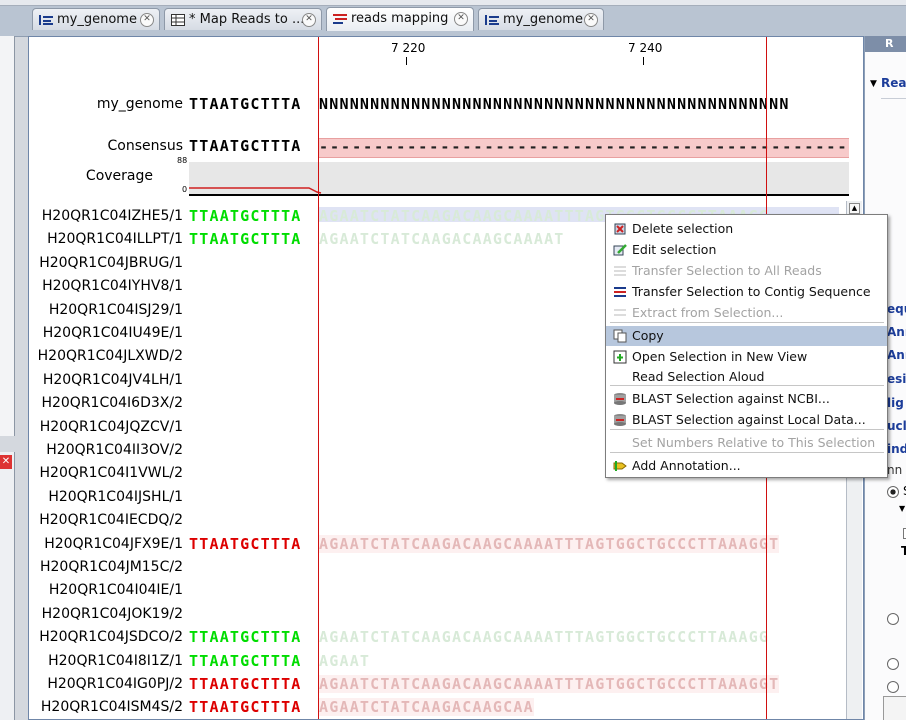  I want to click on dropdown-arrow-icon: ▼, so click(902, 508).